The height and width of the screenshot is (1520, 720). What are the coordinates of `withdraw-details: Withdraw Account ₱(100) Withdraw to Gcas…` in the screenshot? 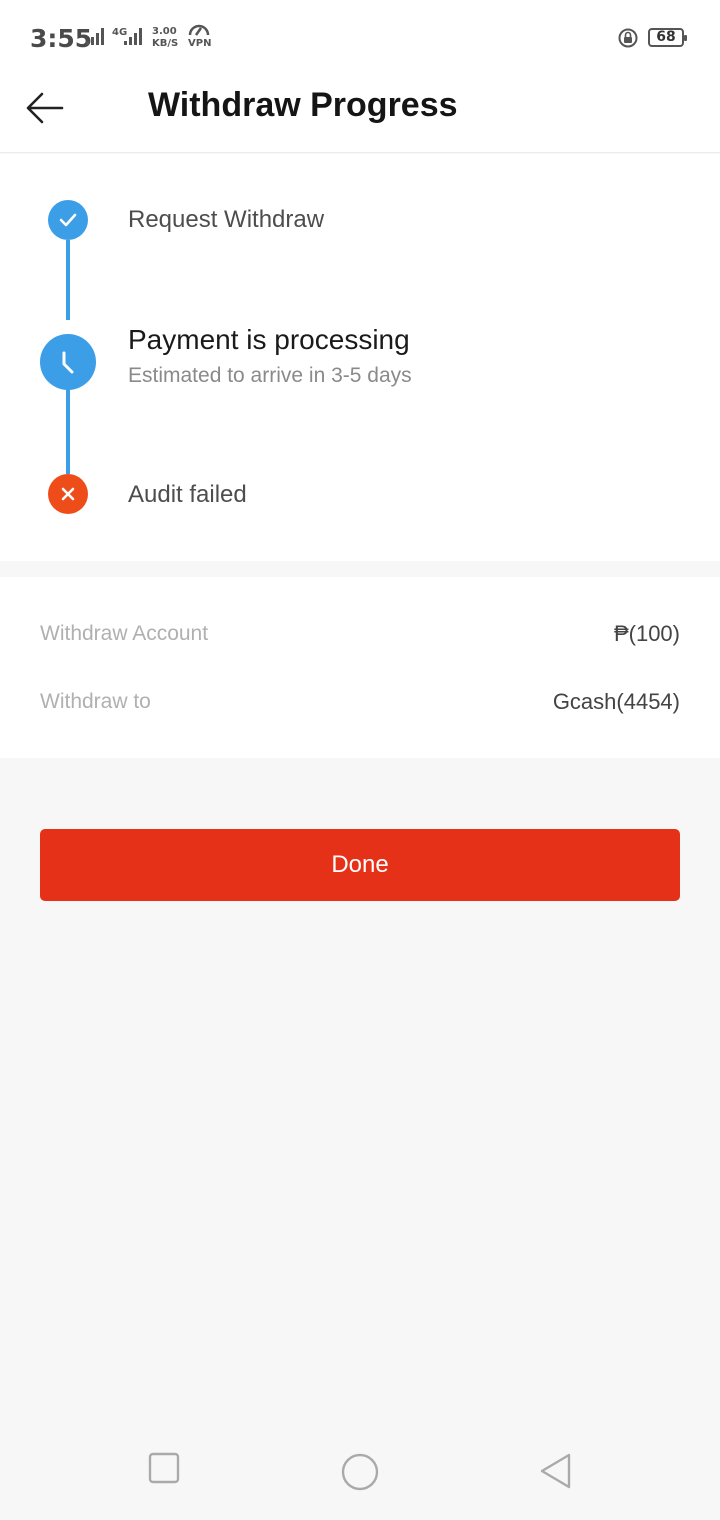 It's located at (360, 667).